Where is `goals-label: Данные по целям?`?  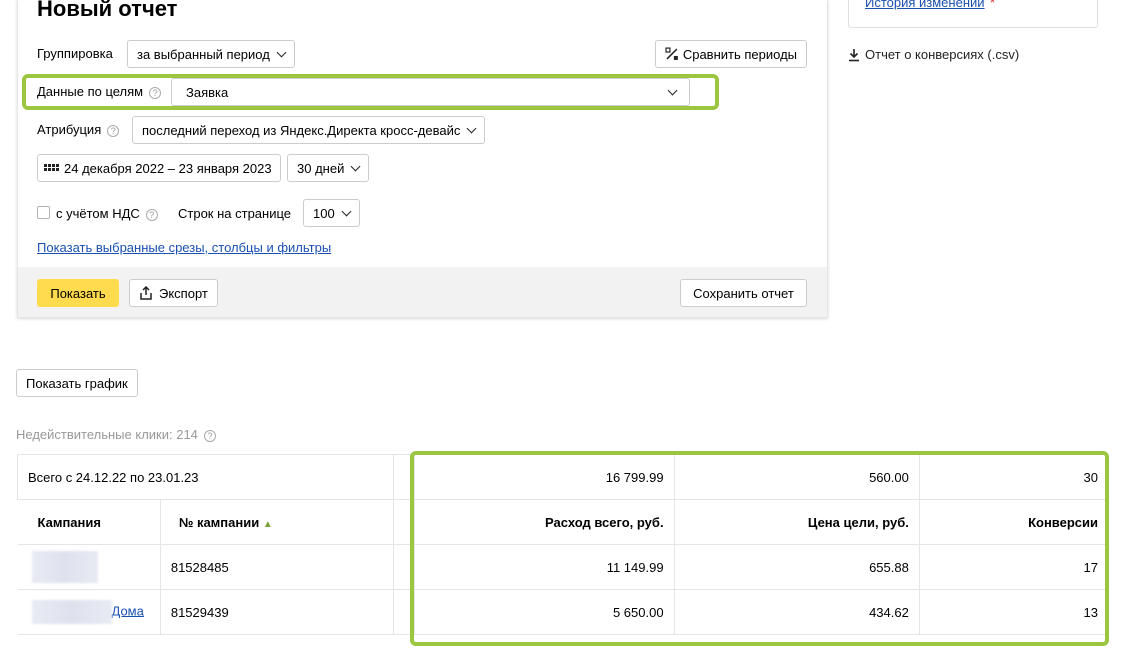
goals-label: Данные по целям? is located at coordinates (99, 91).